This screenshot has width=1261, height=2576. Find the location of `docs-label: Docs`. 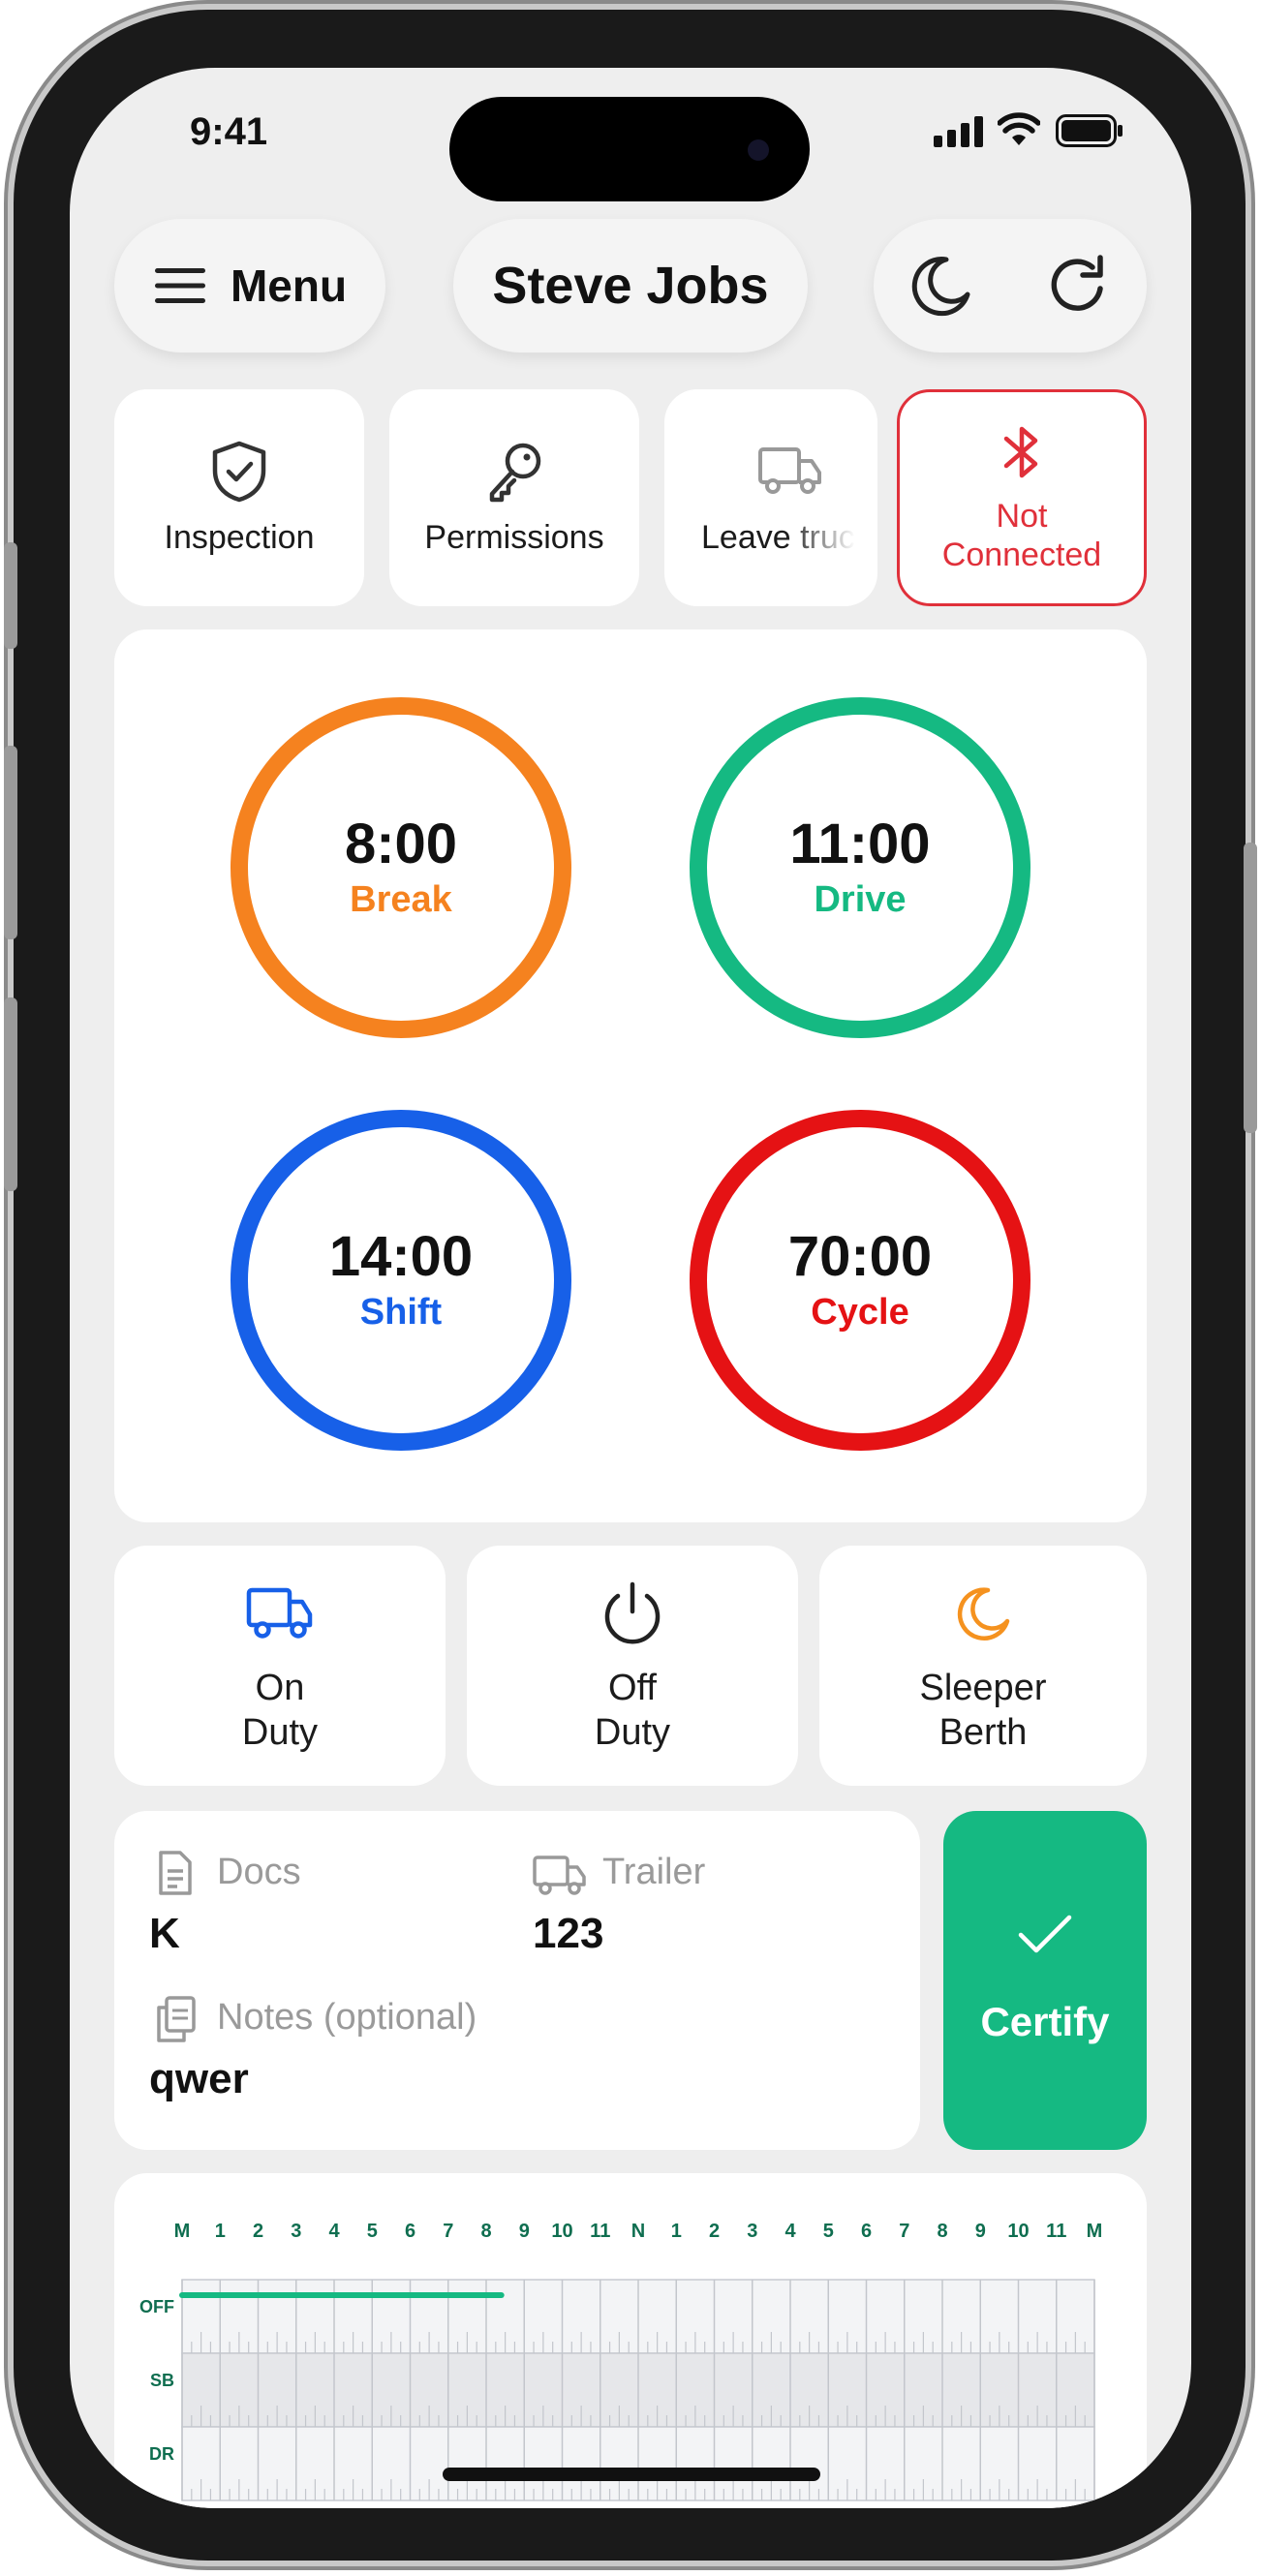

docs-label: Docs is located at coordinates (259, 1872).